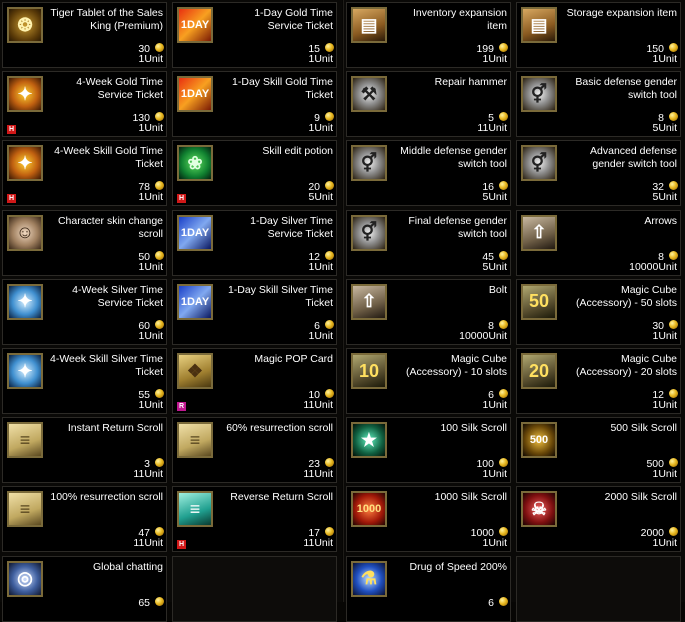 The image size is (685, 622). I want to click on scroll-teal-icon: ≡, so click(195, 509).